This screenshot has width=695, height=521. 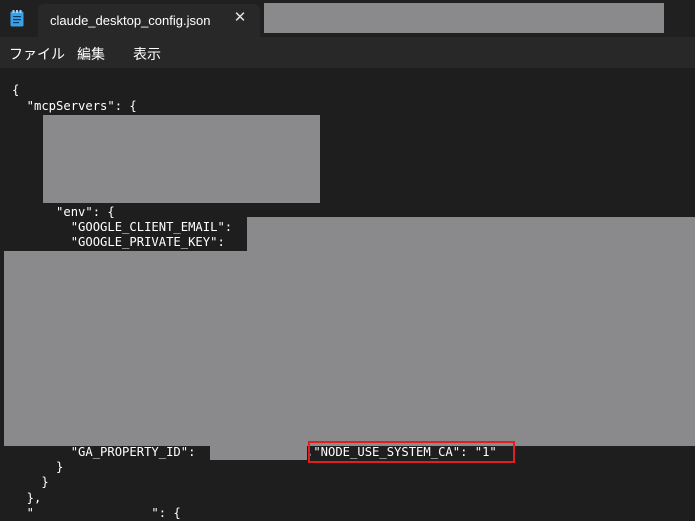 What do you see at coordinates (147, 54) in the screenshot?
I see `menu-view: 表示` at bounding box center [147, 54].